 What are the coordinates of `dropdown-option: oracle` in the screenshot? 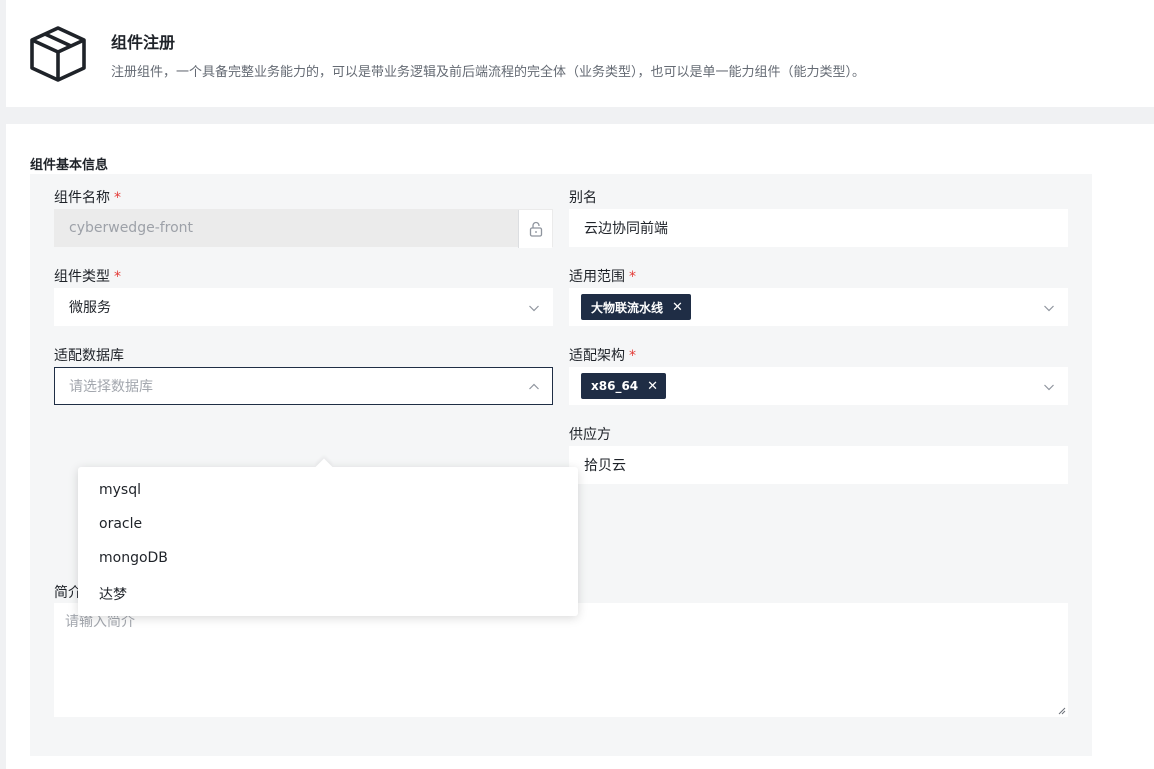 It's located at (120, 524).